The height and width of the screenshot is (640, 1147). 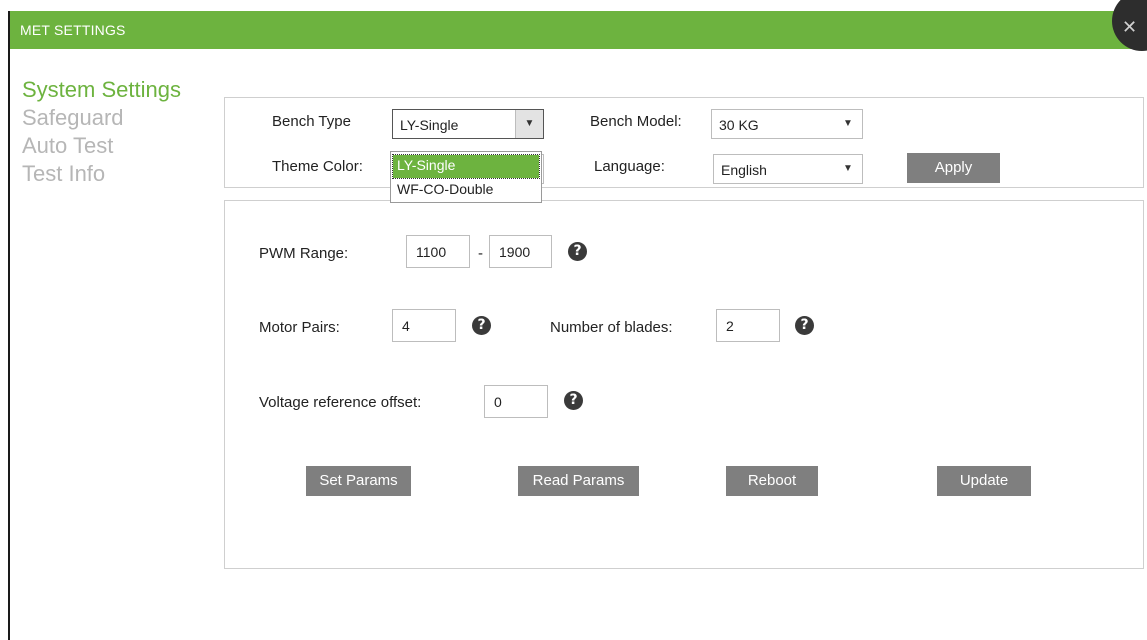 I want to click on apply-button: Apply, so click(x=953, y=168).